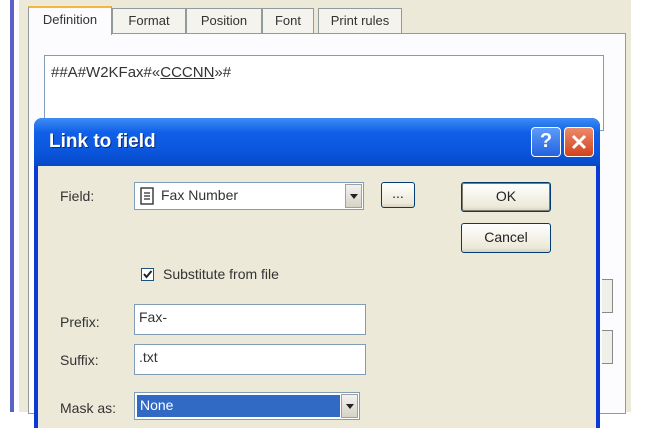  Describe the element at coordinates (506, 238) in the screenshot. I see `cancel-button: Cancel` at that location.